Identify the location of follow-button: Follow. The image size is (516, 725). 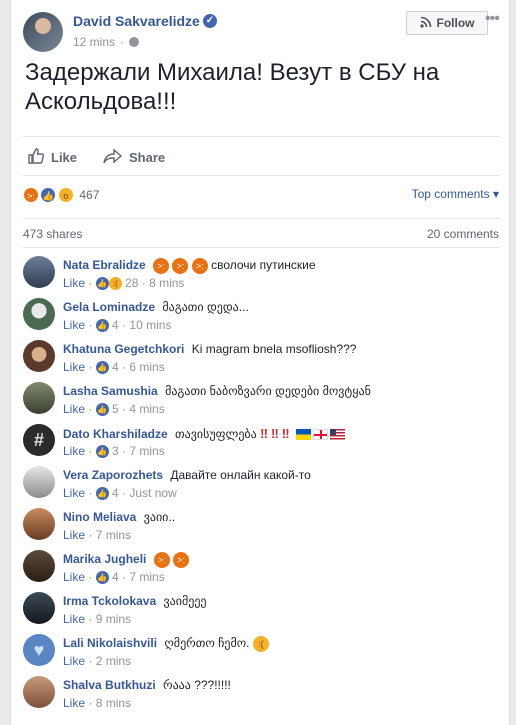
(447, 23).